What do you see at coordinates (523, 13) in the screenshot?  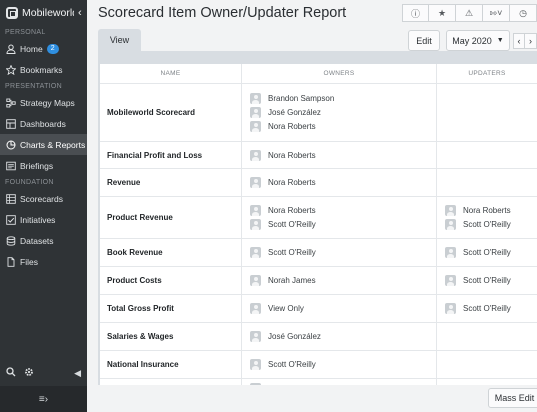 I see `history-button: ◷` at bounding box center [523, 13].